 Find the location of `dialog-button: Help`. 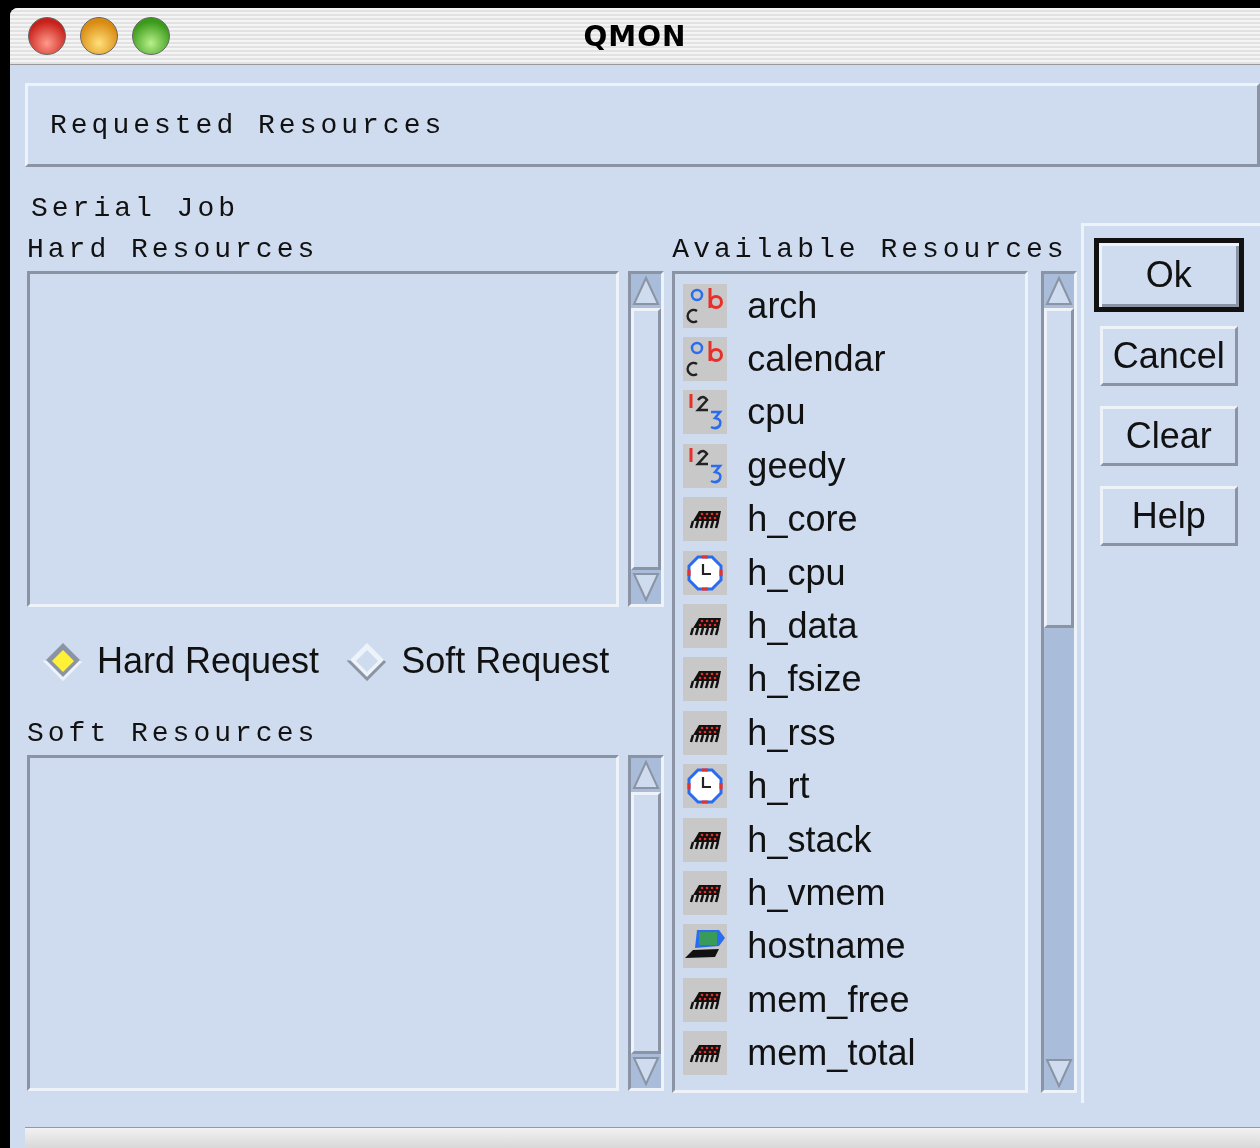

dialog-button: Help is located at coordinates (1168, 516).